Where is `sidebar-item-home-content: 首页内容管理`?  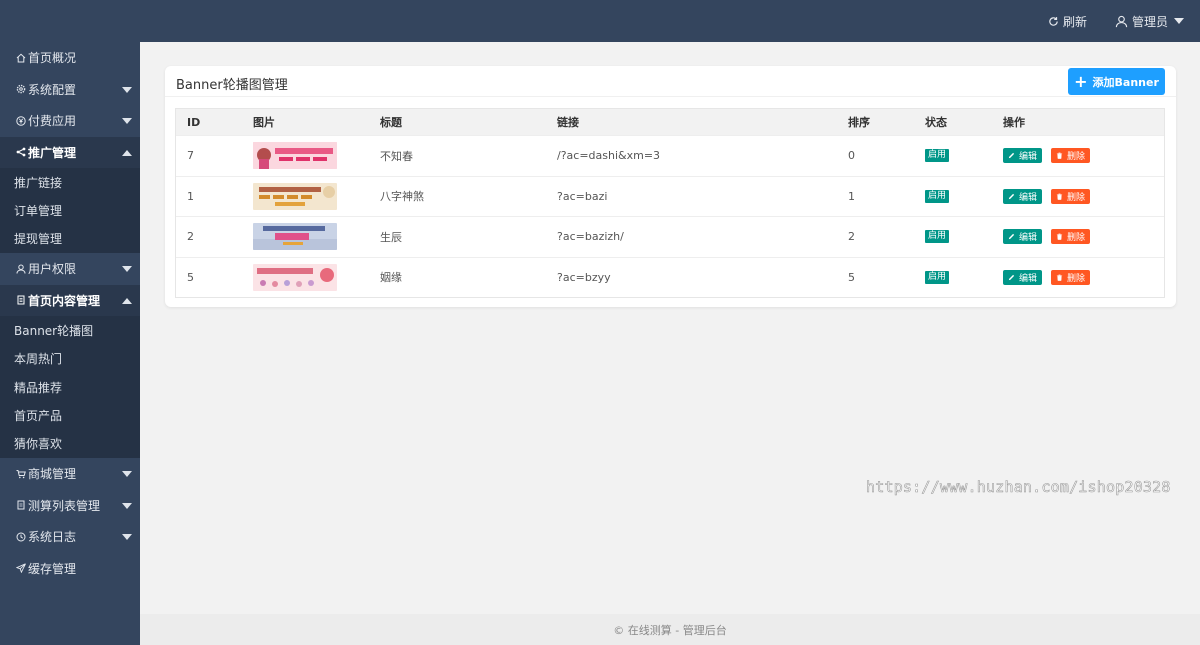
sidebar-item-home-content: 首页内容管理 is located at coordinates (70, 300).